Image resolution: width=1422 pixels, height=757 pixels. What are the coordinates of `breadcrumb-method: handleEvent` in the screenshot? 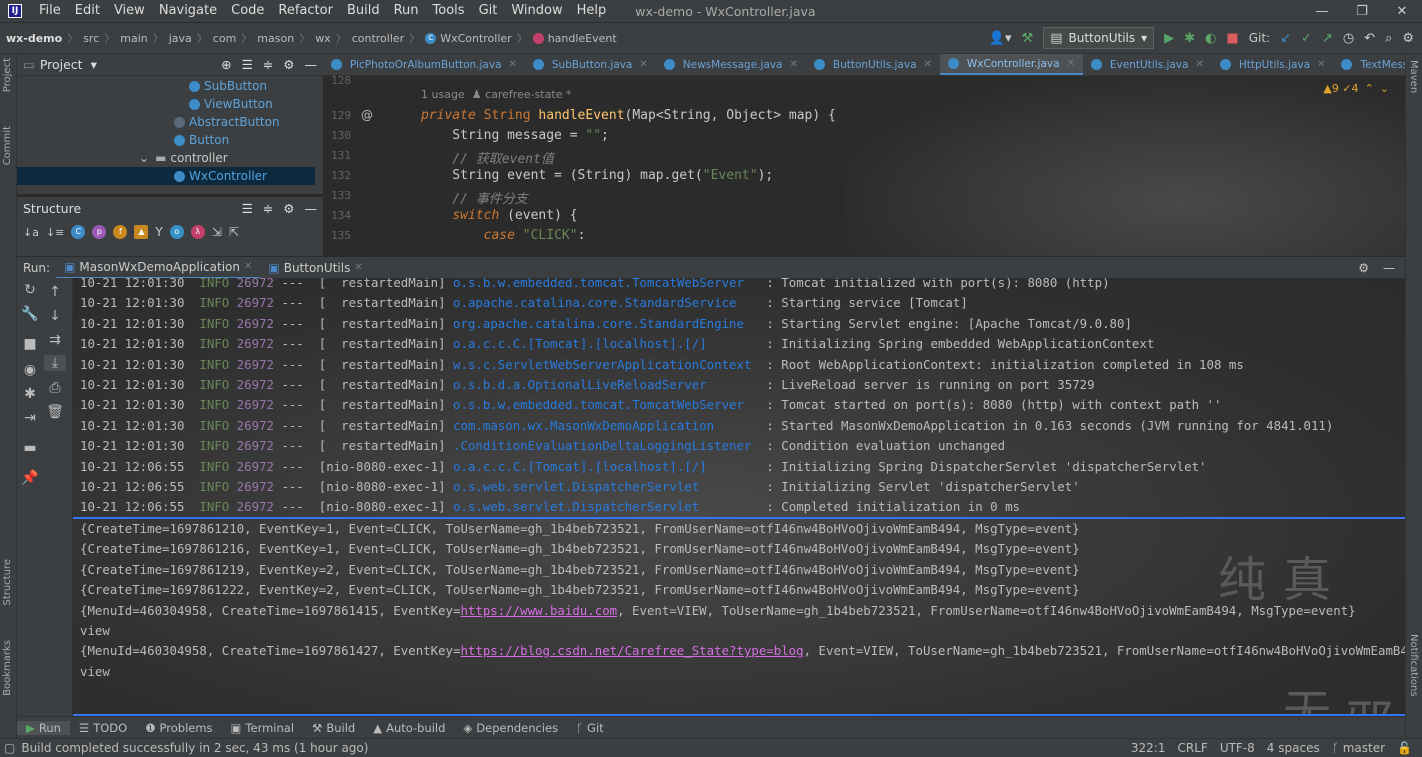 It's located at (582, 38).